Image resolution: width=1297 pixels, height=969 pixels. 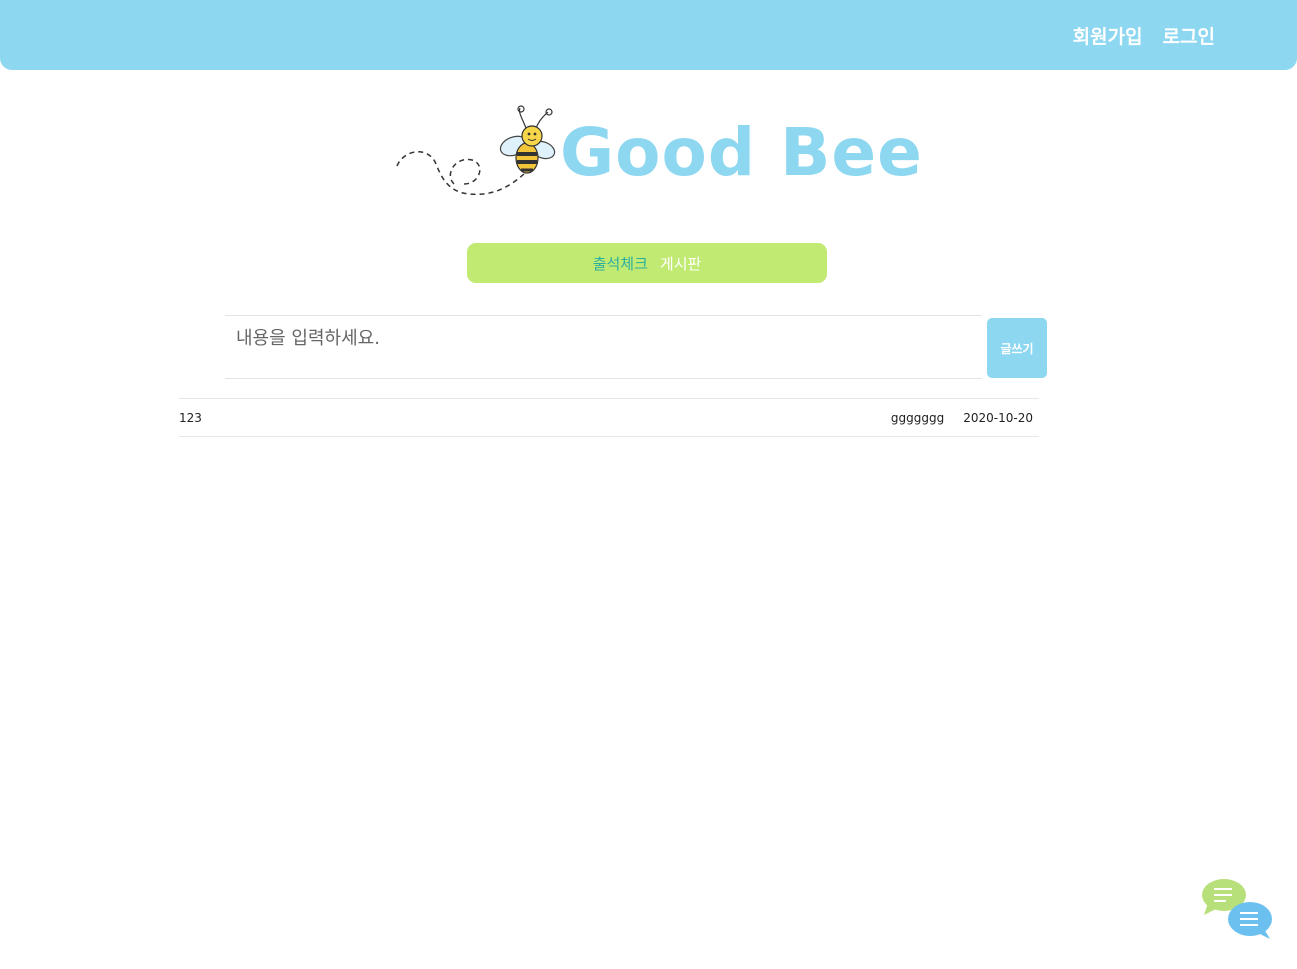 I want to click on post-content: 123, so click(x=190, y=417).